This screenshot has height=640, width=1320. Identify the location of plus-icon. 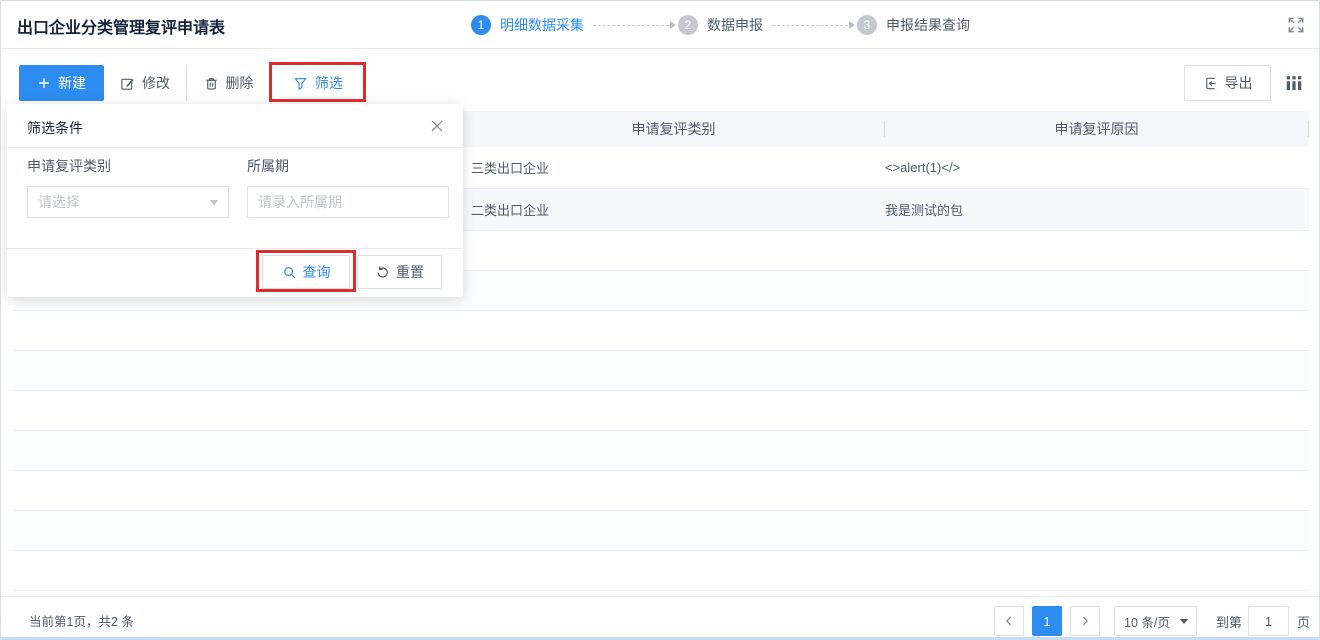
(44, 83).